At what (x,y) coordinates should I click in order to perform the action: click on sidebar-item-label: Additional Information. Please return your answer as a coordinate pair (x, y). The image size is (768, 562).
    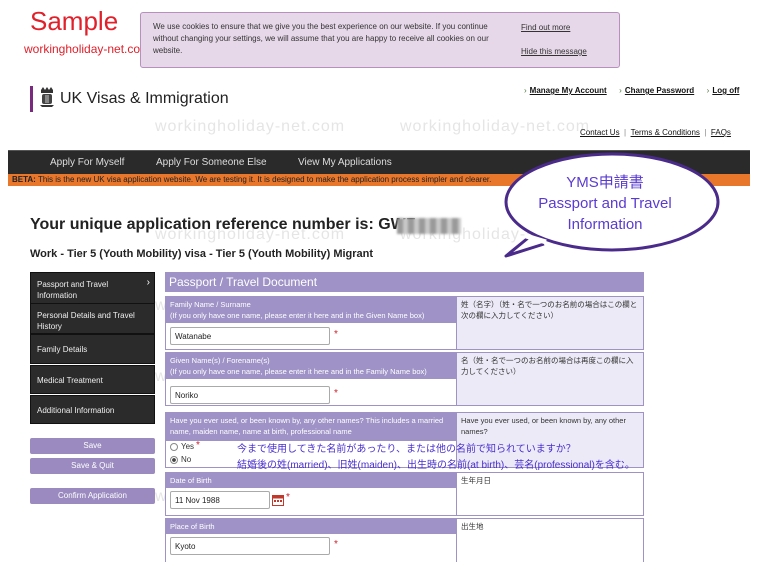
    Looking at the image, I should click on (76, 410).